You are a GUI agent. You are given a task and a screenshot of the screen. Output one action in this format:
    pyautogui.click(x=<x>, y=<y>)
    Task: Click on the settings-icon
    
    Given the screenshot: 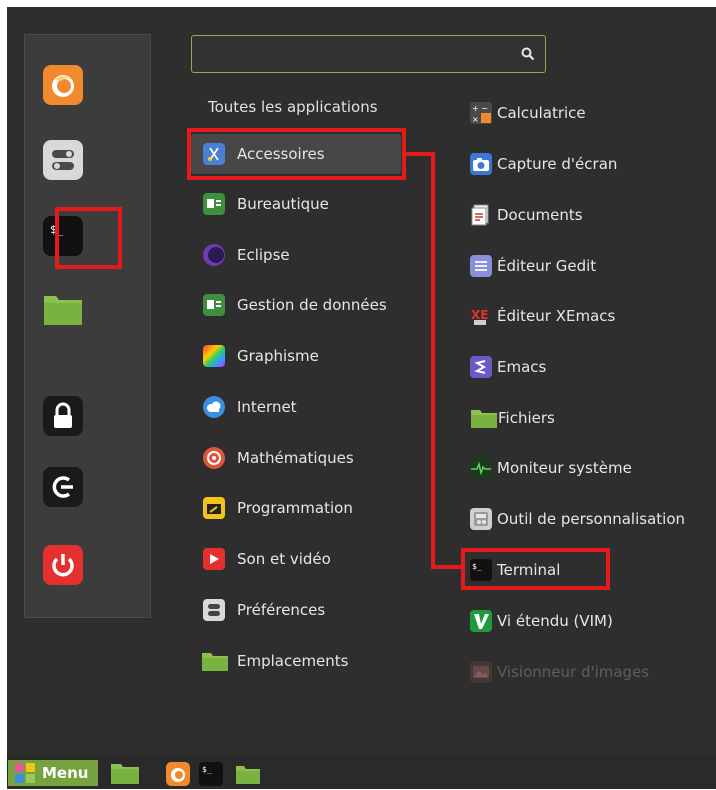 What is the action you would take?
    pyautogui.click(x=63, y=160)
    